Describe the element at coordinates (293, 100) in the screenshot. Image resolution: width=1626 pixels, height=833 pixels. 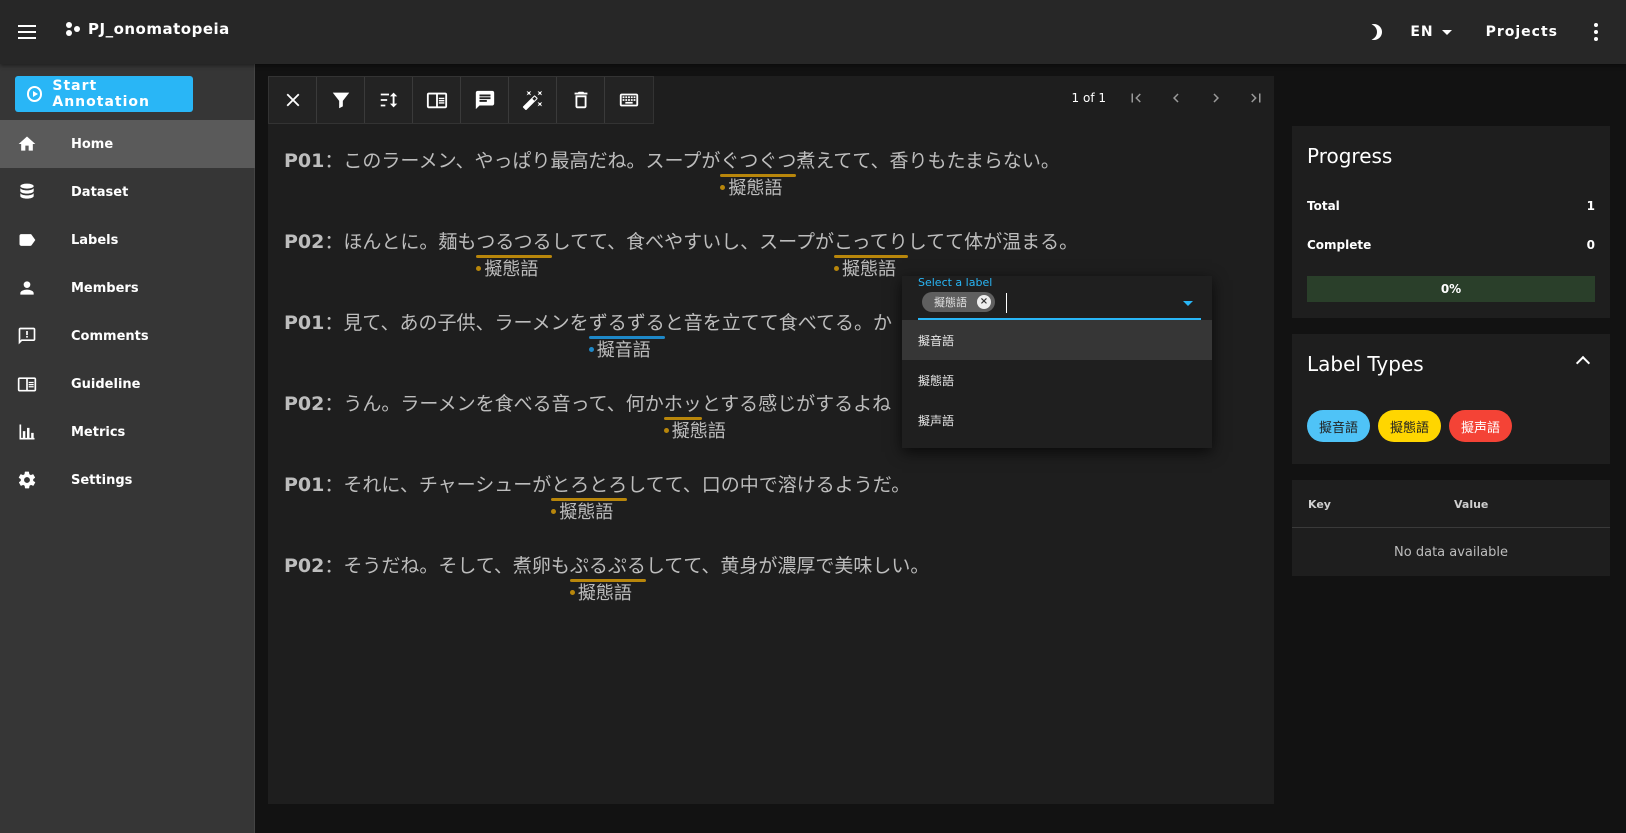
I see `close-button` at that location.